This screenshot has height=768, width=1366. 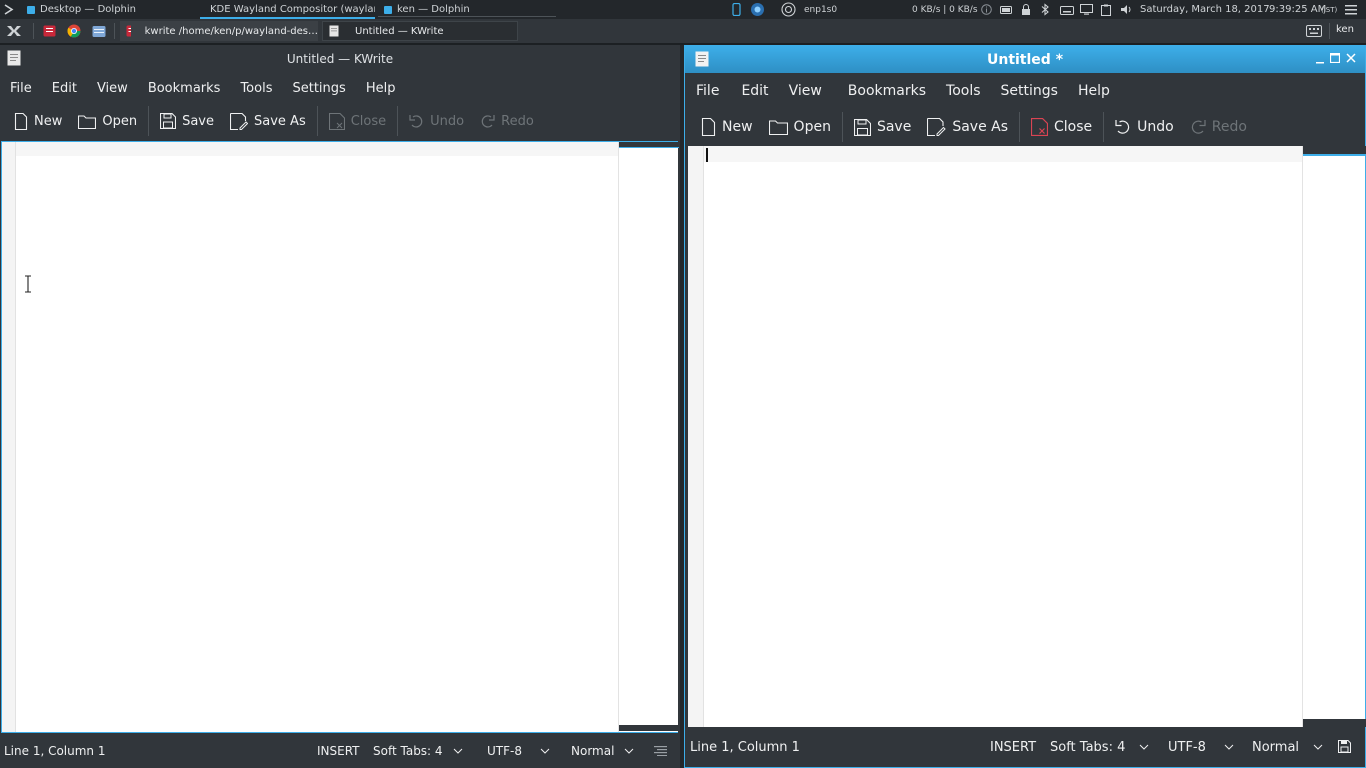 What do you see at coordinates (1344, 746) in the screenshot?
I see `save-status-icon` at bounding box center [1344, 746].